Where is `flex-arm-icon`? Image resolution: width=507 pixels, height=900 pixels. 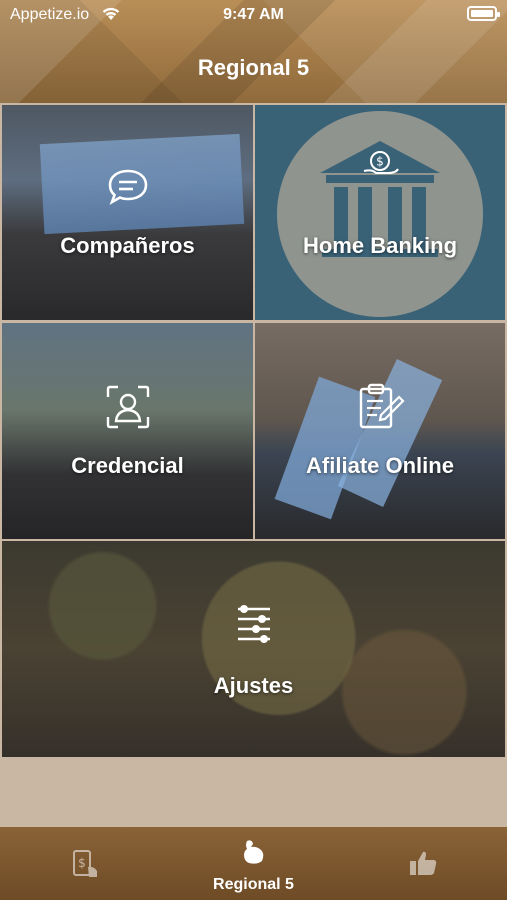 flex-arm-icon is located at coordinates (254, 854).